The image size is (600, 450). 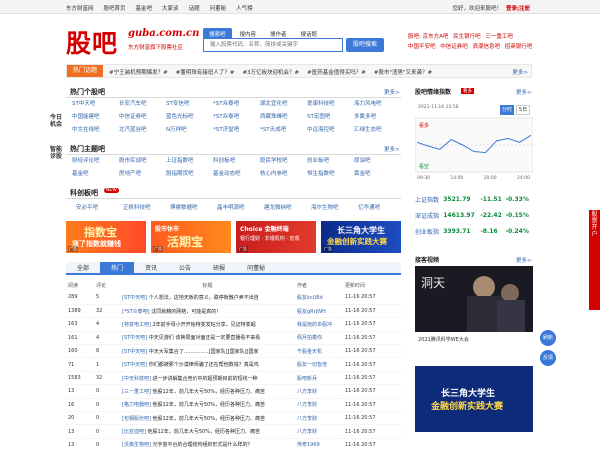 What do you see at coordinates (56, 121) in the screenshot?
I see `side-tab-today-chance: 今日机会` at bounding box center [56, 121].